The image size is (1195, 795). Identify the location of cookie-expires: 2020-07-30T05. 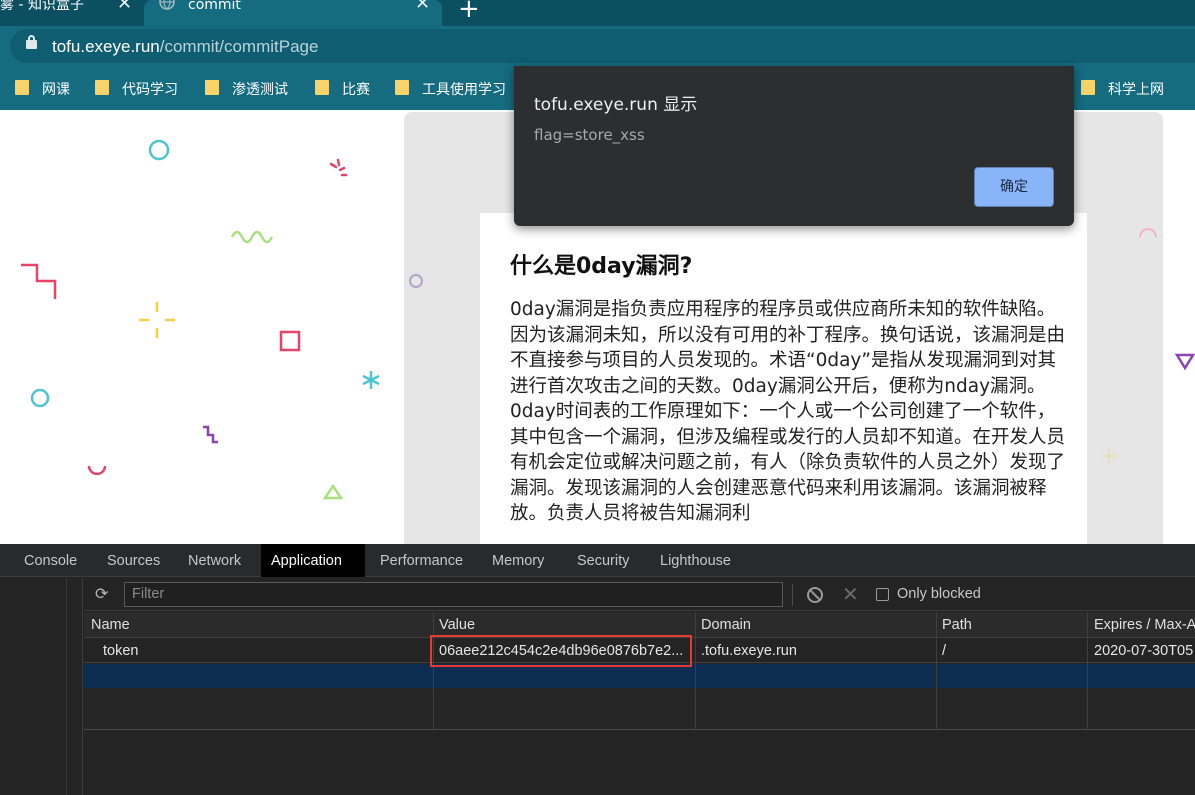
(1144, 651).